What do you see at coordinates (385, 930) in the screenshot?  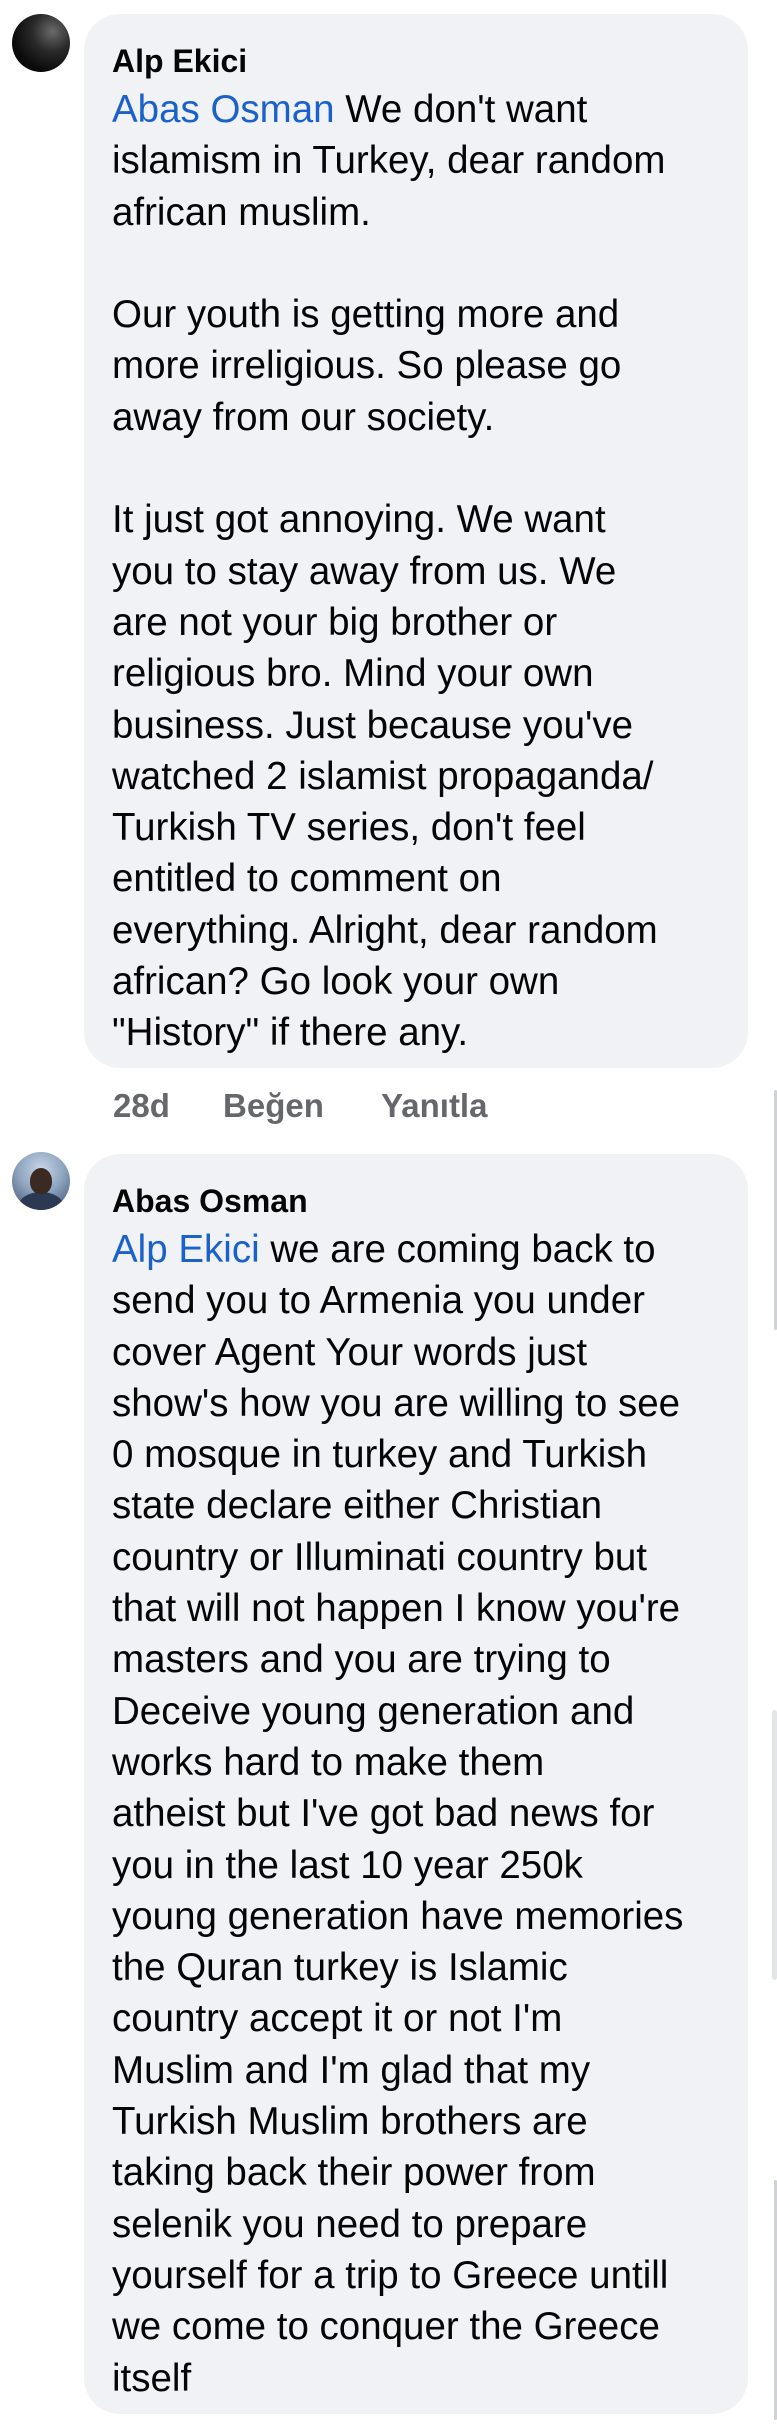 I see `comment-line: everything. Alright, dear random` at bounding box center [385, 930].